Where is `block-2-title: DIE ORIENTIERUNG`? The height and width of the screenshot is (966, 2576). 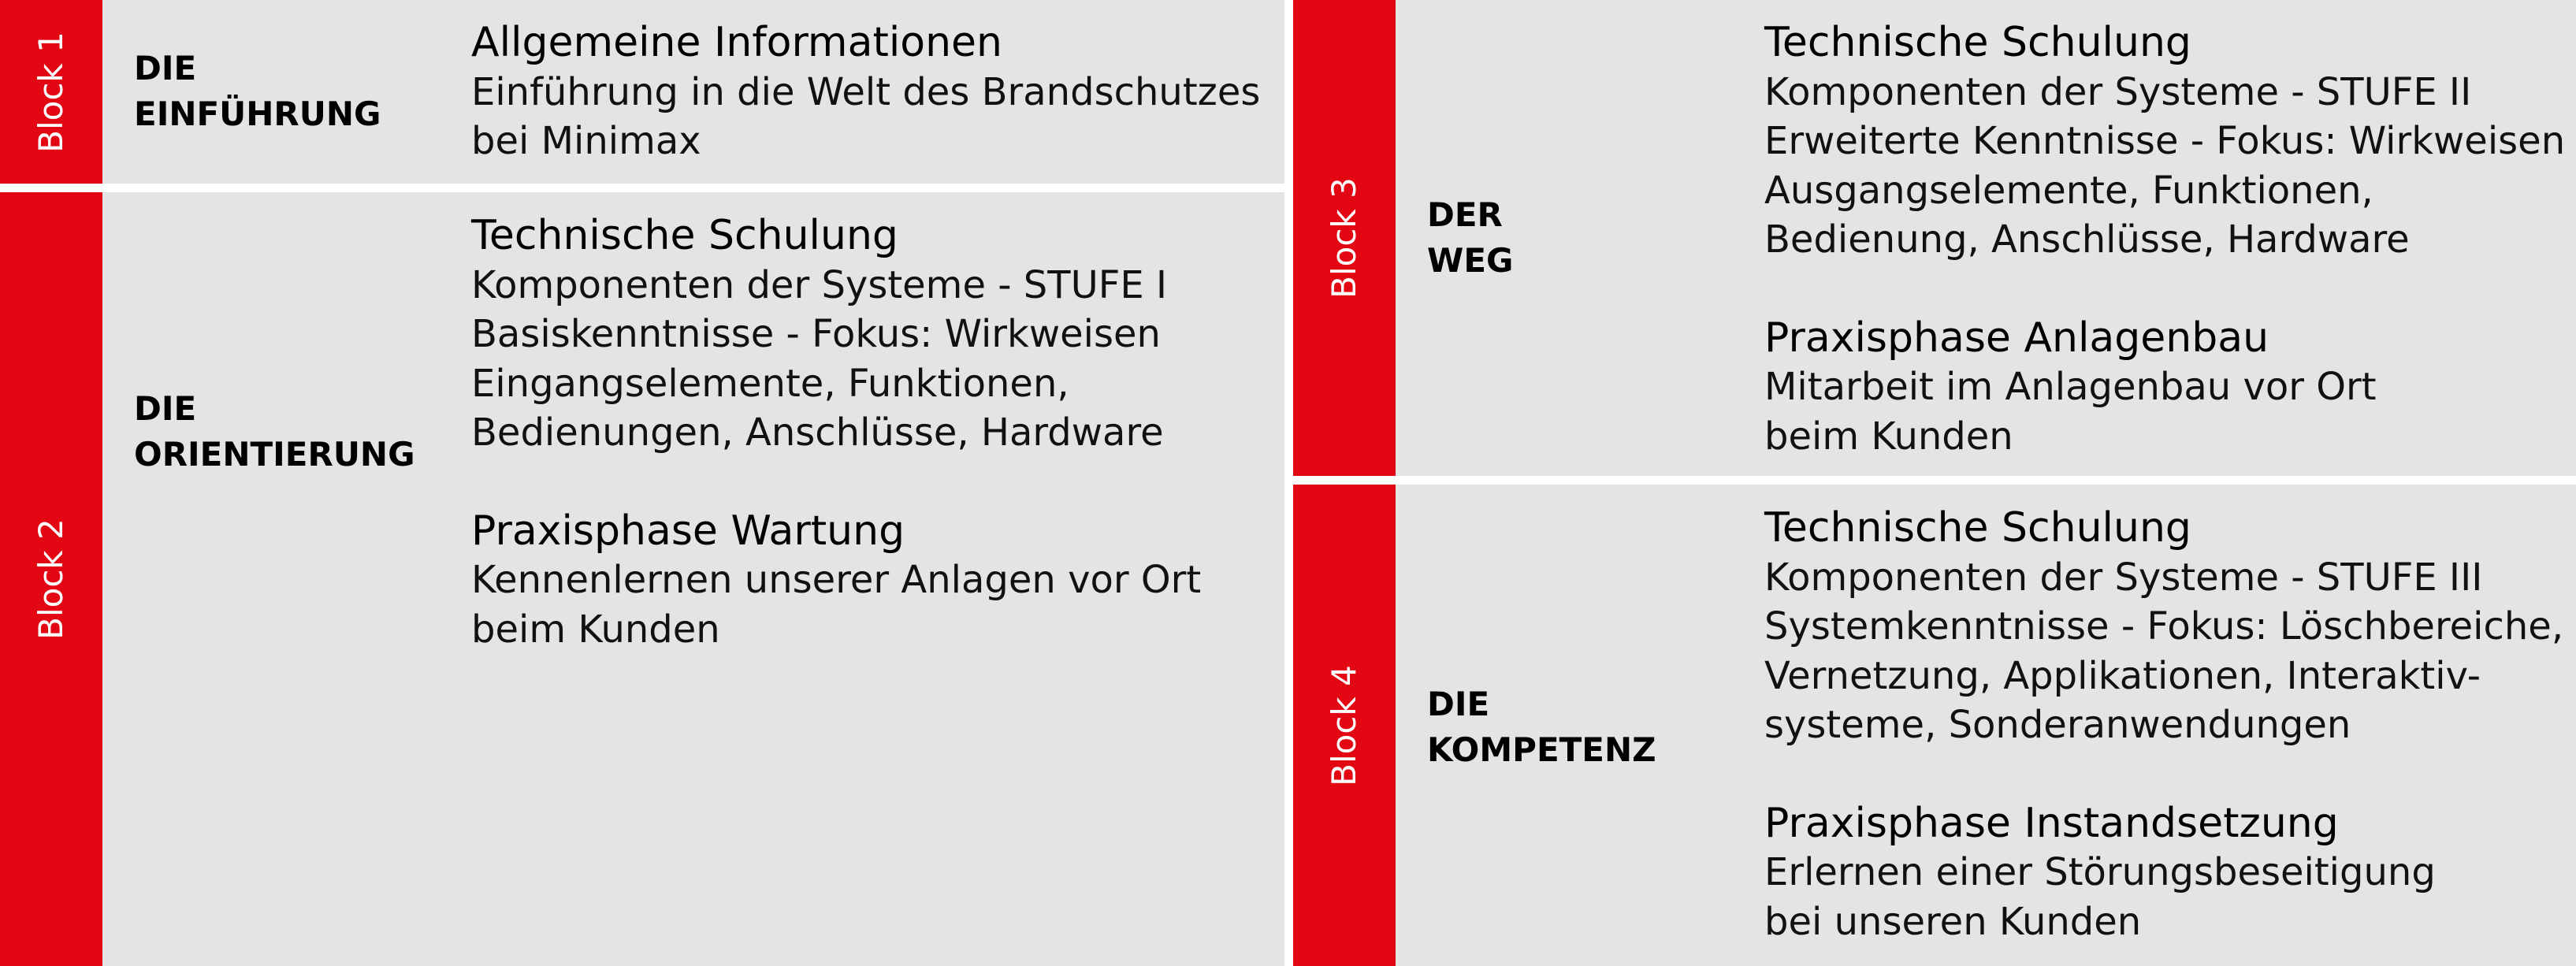
block-2-title: DIE ORIENTIERUNG is located at coordinates (274, 431).